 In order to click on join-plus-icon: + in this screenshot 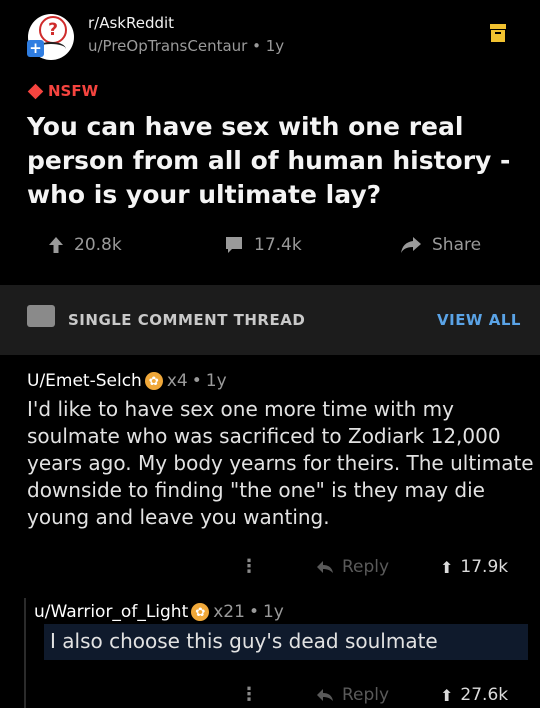, I will do `click(35, 48)`.